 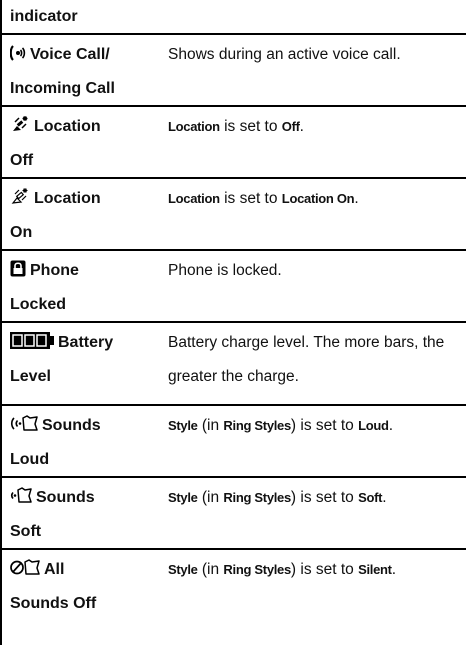 I want to click on description-cell: Location is set to Off., so click(x=313, y=142).